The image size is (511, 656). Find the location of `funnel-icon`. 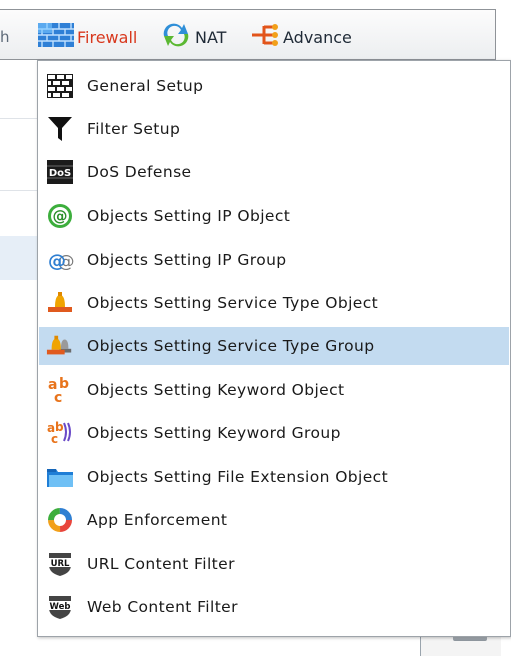

funnel-icon is located at coordinates (60, 129).